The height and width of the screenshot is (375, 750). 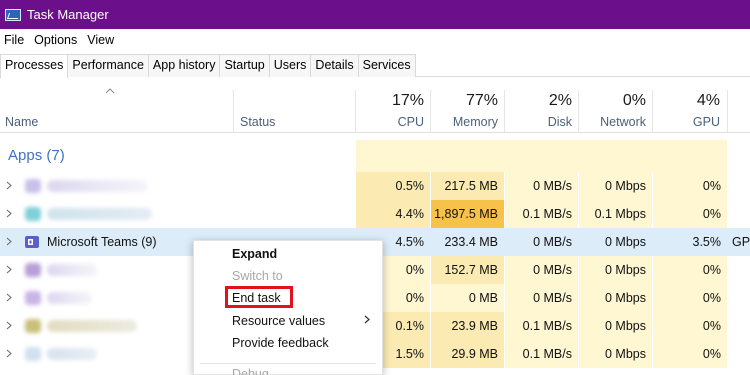 I want to click on table-row: 4.4% 1,897.5 MB 0.1 MB/s 0.1 Mbps 0%, so click(x=375, y=214).